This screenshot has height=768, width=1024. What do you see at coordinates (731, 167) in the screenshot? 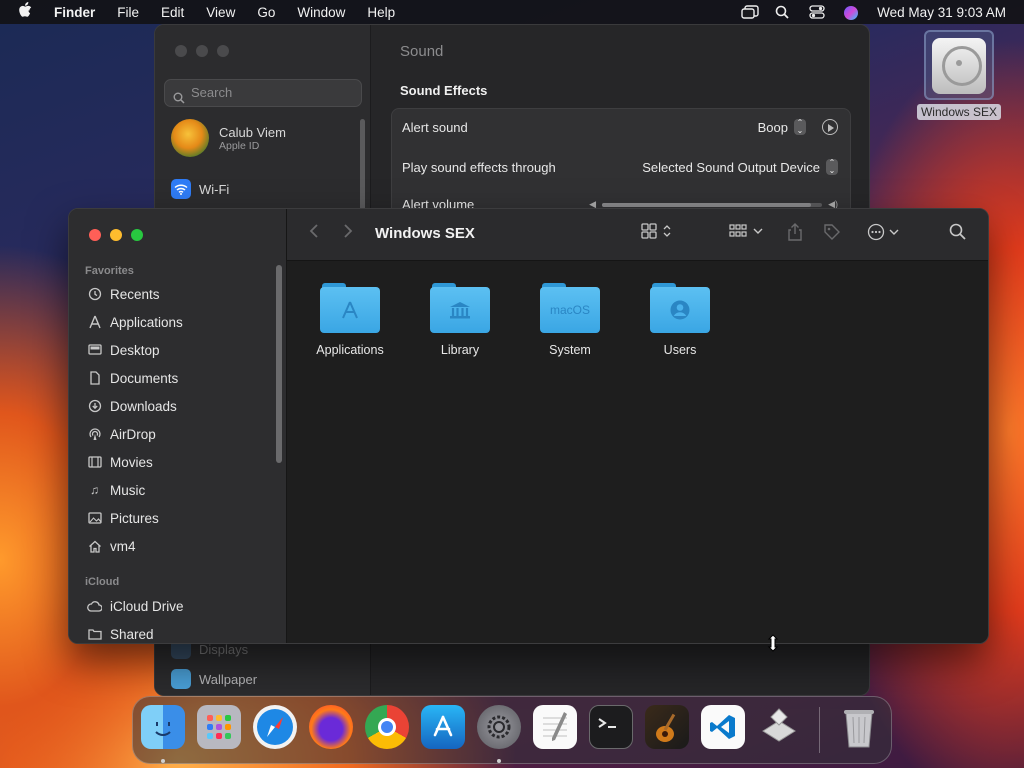
I see `play-through-value: Selected Sound Output Device` at bounding box center [731, 167].